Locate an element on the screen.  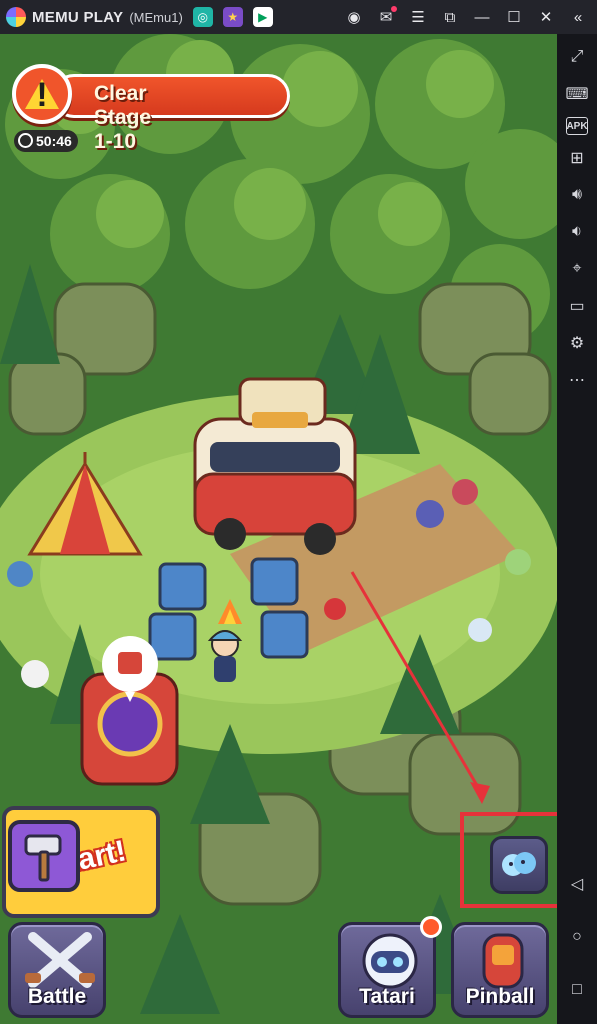
quest-title: Clear Stage 1-10 is located at coordinates (123, 117).